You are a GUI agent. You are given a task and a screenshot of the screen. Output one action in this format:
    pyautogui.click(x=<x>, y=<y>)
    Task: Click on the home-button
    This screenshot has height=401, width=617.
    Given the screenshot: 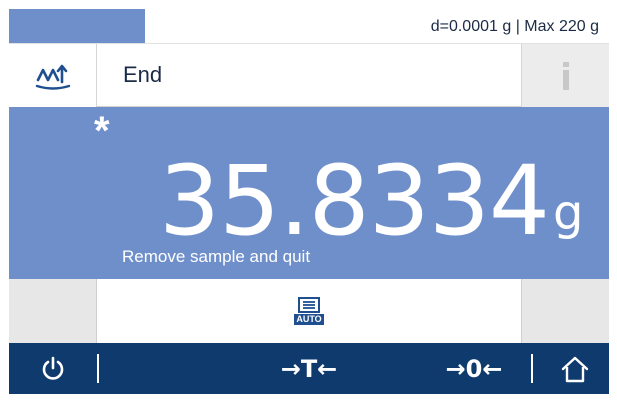 What is the action you would take?
    pyautogui.click(x=575, y=368)
    